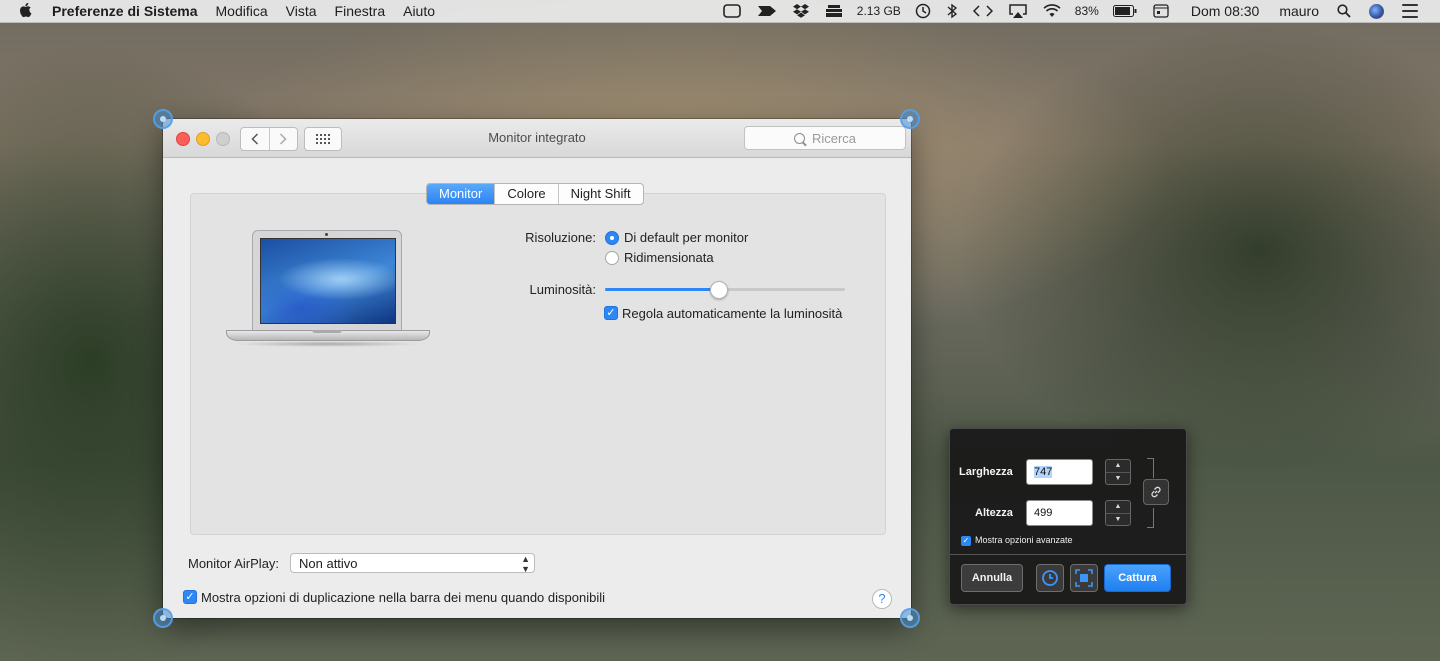 This screenshot has width=1440, height=661. What do you see at coordinates (419, 11) in the screenshot?
I see `menu-item-aiuto: Aiuto` at bounding box center [419, 11].